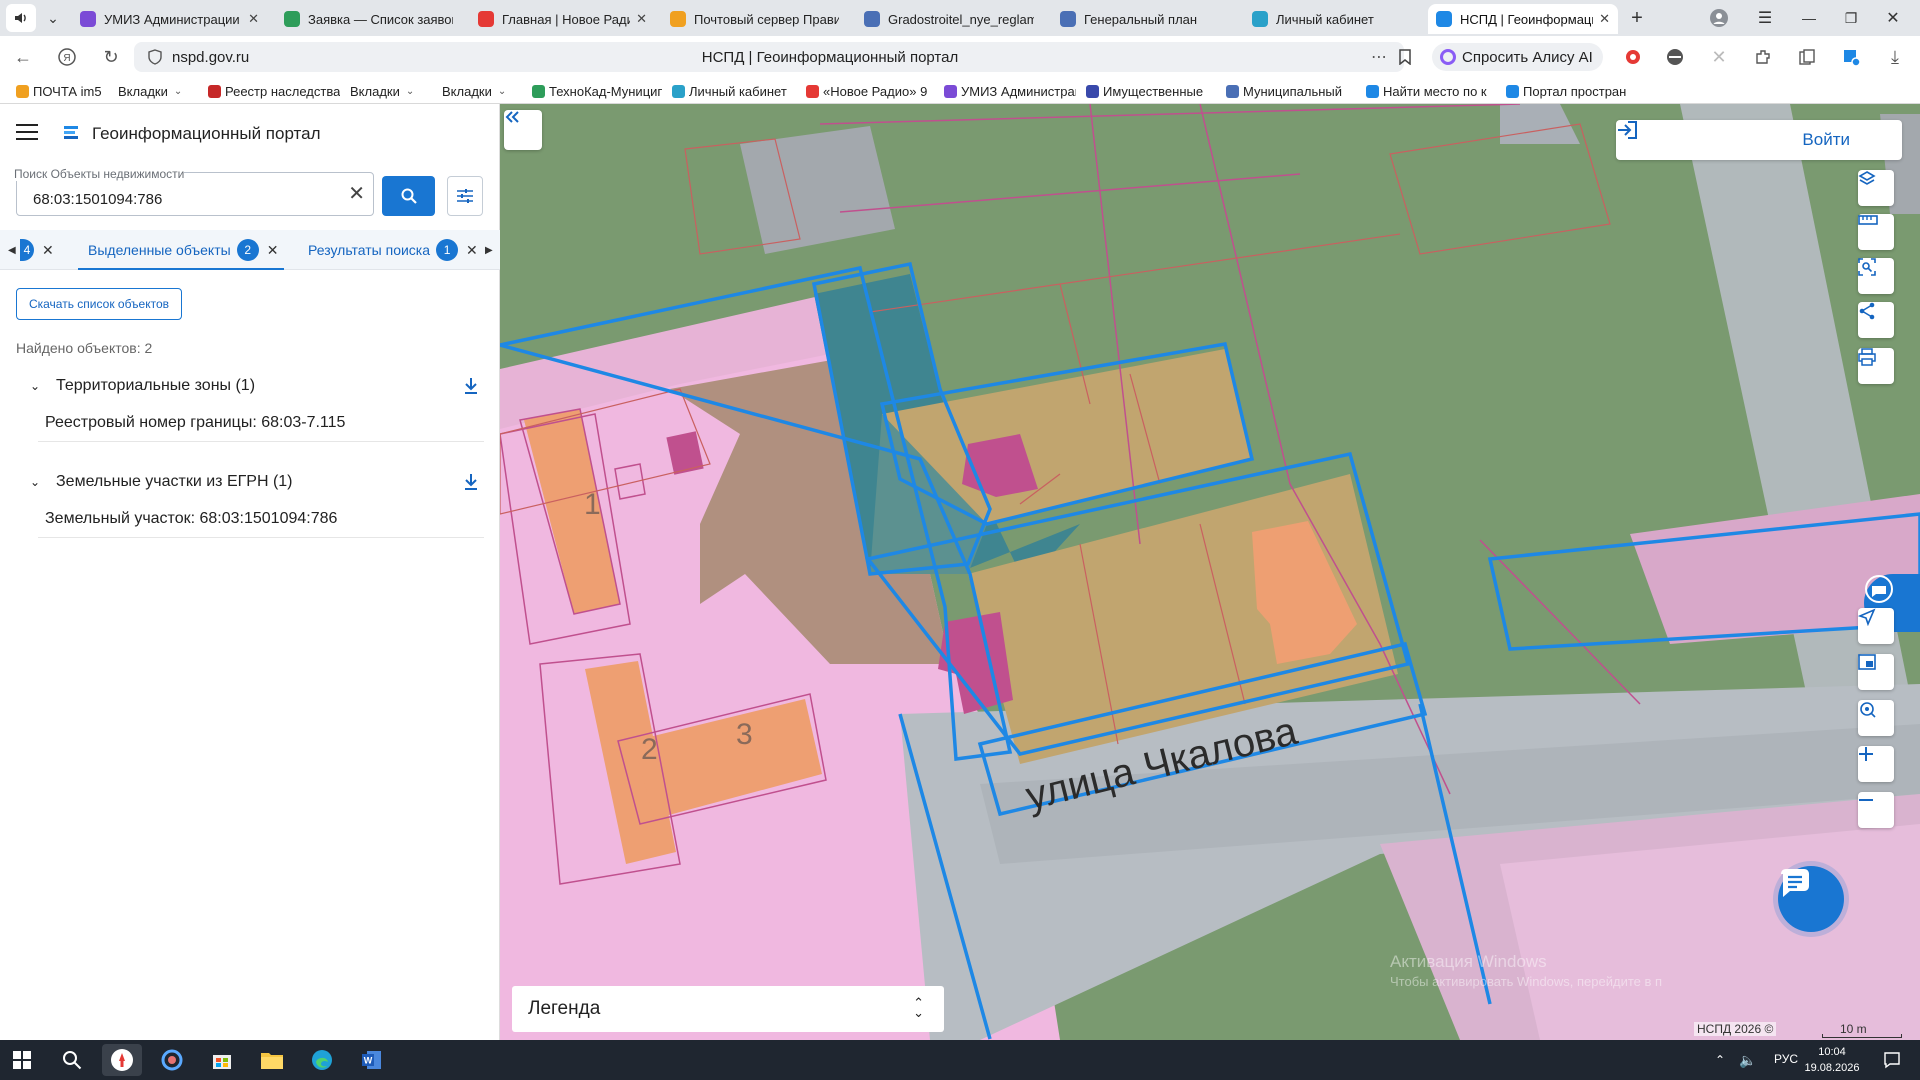 The height and width of the screenshot is (1080, 1920). What do you see at coordinates (155, 57) in the screenshot?
I see `site-info-icon` at bounding box center [155, 57].